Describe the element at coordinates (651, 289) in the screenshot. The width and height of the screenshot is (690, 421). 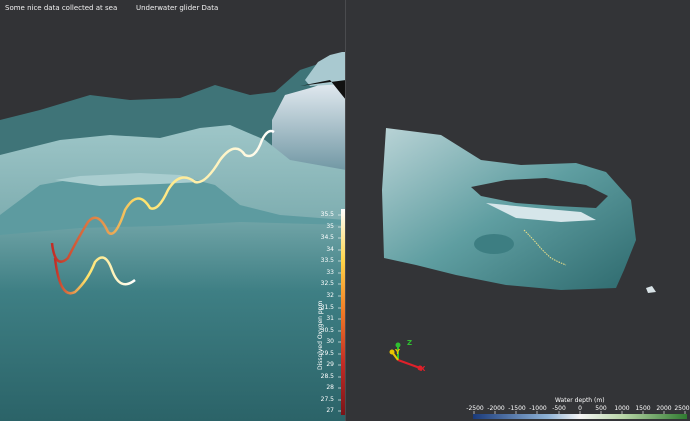
I see `terrain-island` at that location.